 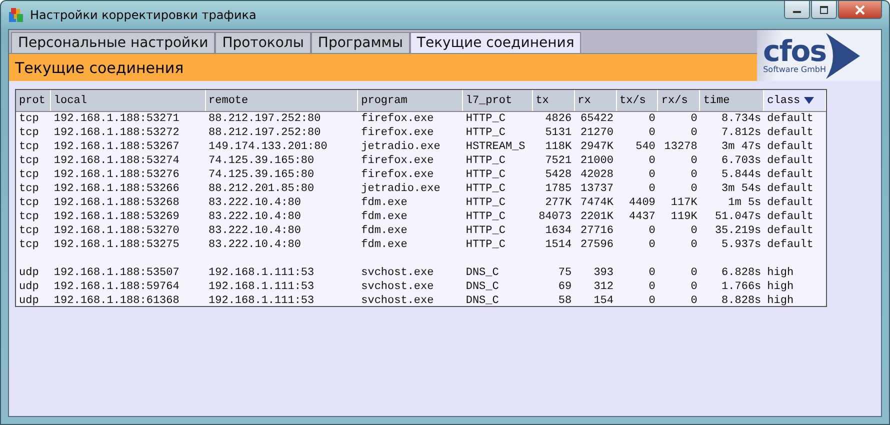 What do you see at coordinates (596, 189) in the screenshot?
I see `table-cell-text: 13737` at bounding box center [596, 189].